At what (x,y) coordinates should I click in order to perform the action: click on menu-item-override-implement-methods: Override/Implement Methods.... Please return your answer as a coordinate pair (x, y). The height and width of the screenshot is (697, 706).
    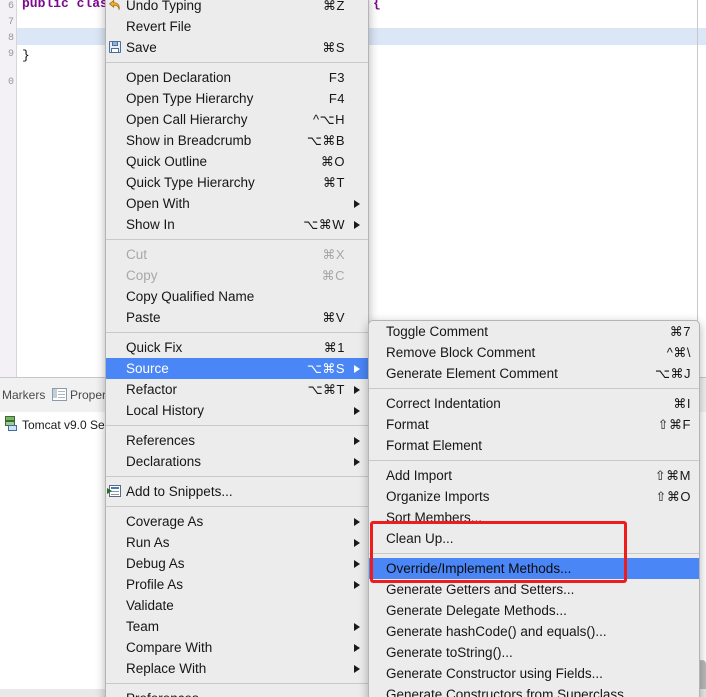
    Looking at the image, I should click on (534, 568).